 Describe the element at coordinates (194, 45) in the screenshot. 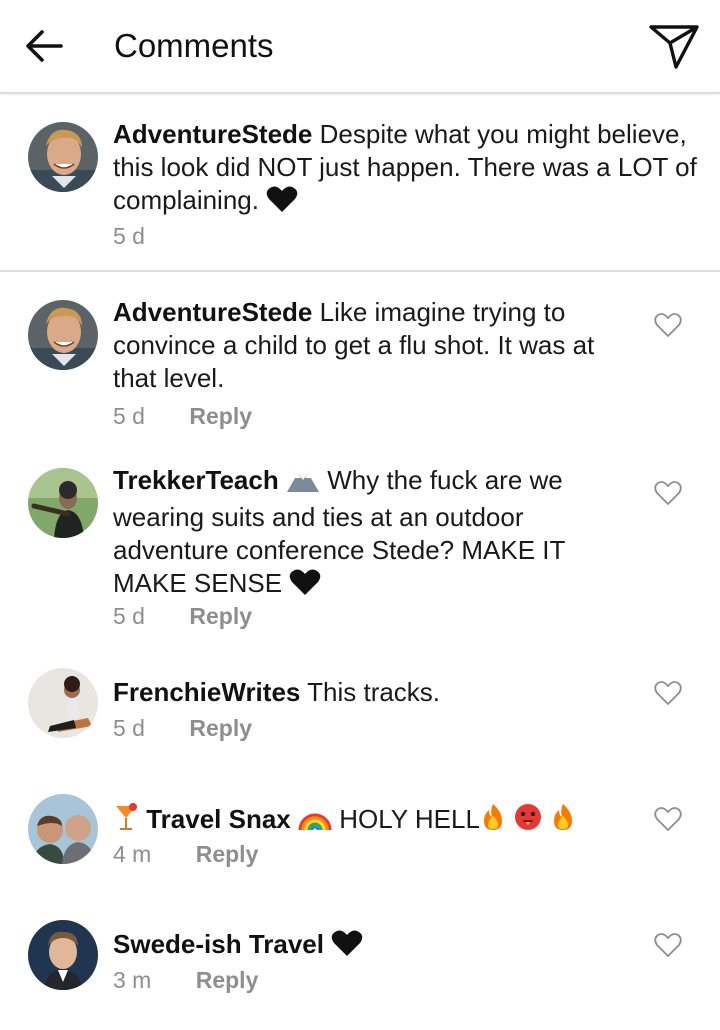

I see `page-title: Comments` at that location.